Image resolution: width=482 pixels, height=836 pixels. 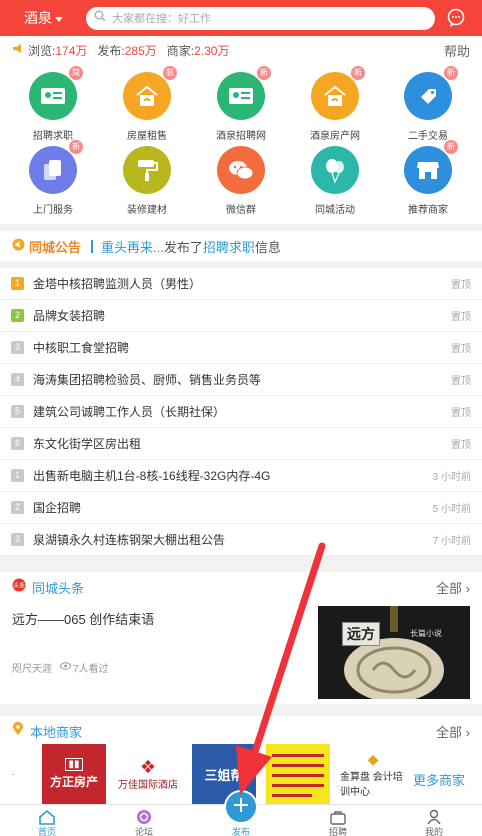 I want to click on list-item: 1 出售新电脑主机1台-8核-16线程-32G内存-4G 3 小时前, so click(x=241, y=476).